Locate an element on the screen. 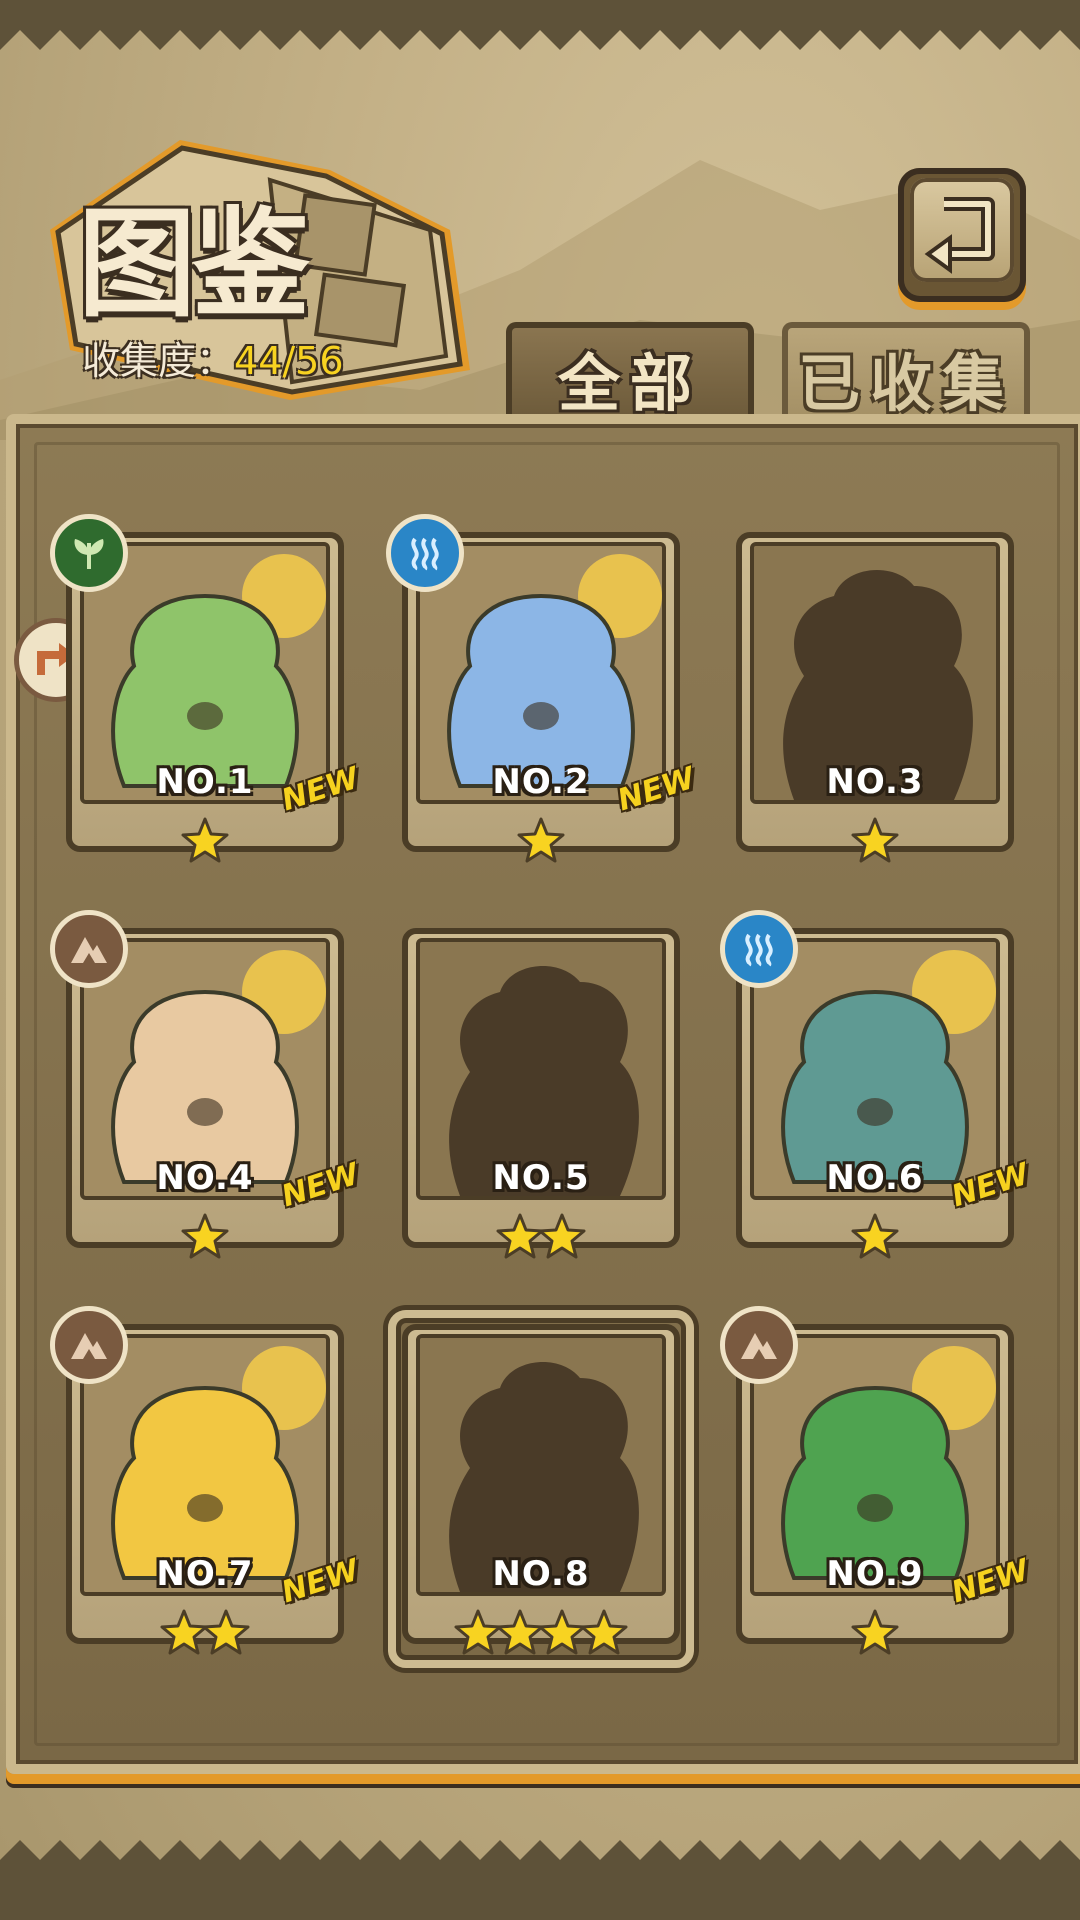 The width and height of the screenshot is (1080, 1920). monster-card: NO.4 NEW is located at coordinates (206, 1084).